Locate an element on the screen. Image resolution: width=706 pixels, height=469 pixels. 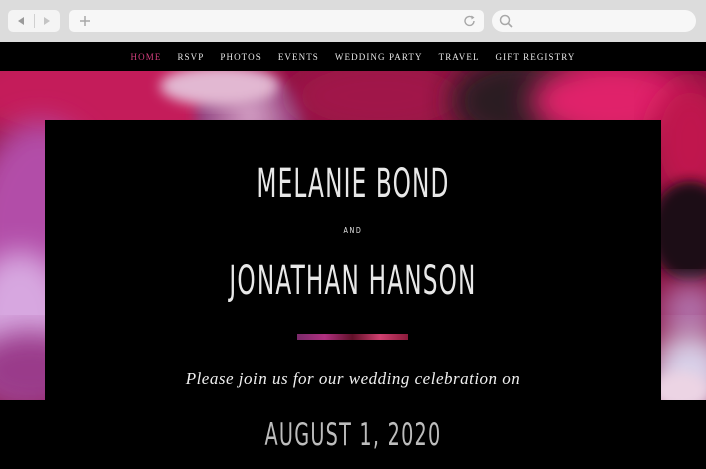
search-icon is located at coordinates (506, 21).